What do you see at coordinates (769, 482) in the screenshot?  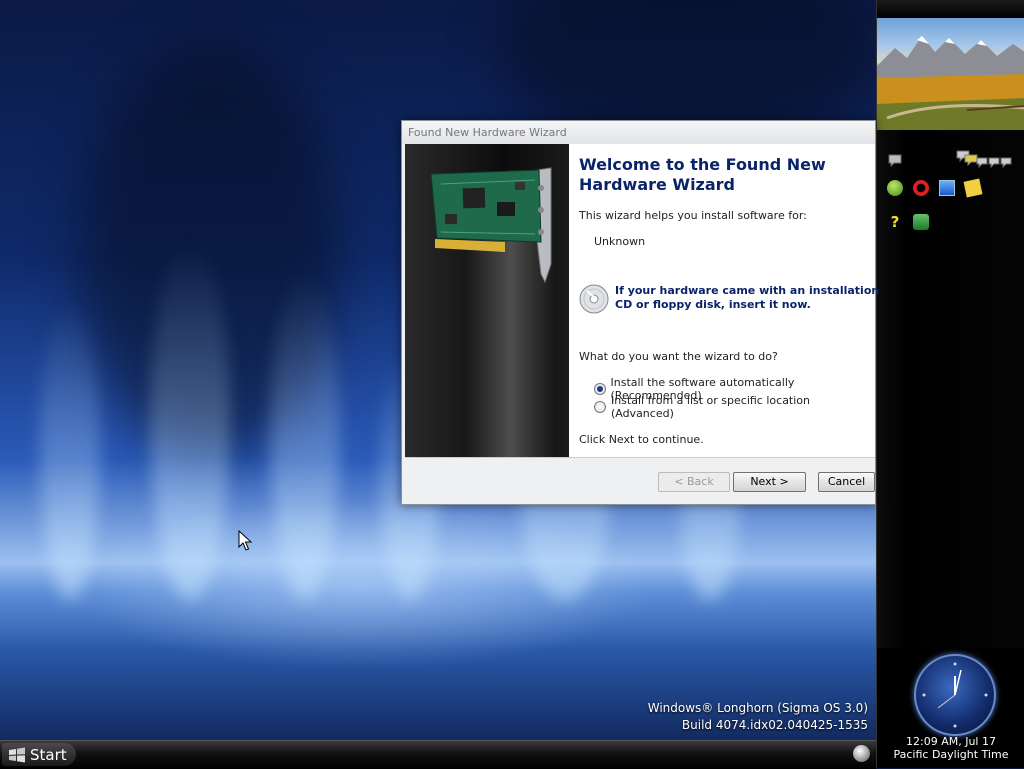 I see `next-button: Next >` at bounding box center [769, 482].